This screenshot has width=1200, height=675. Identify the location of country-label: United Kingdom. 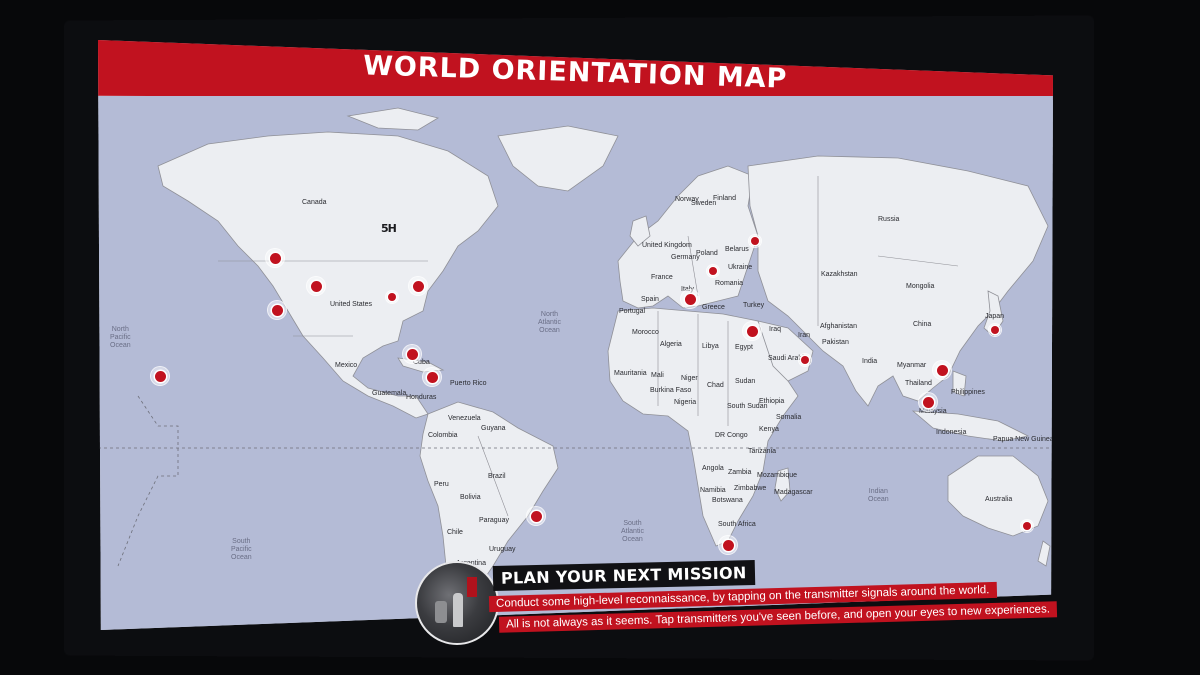
(667, 245).